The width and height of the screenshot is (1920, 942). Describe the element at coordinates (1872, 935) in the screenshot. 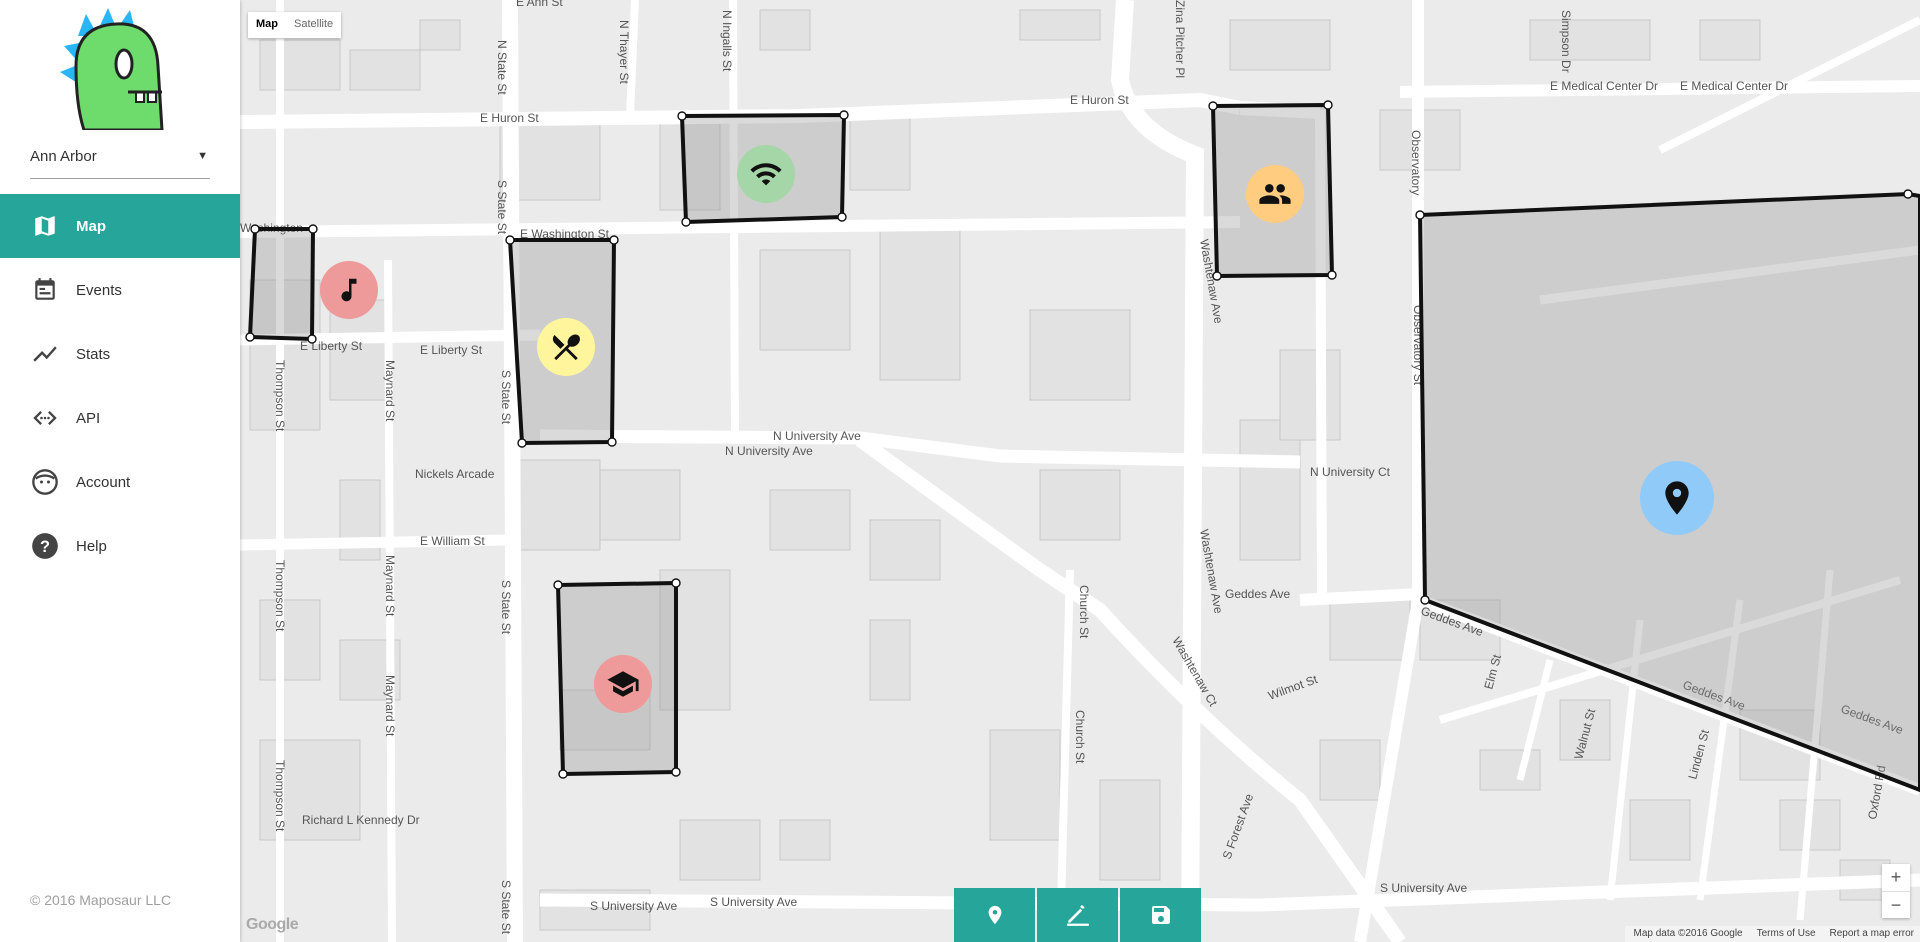

I see `report-map-error-link: Report a map error` at that location.